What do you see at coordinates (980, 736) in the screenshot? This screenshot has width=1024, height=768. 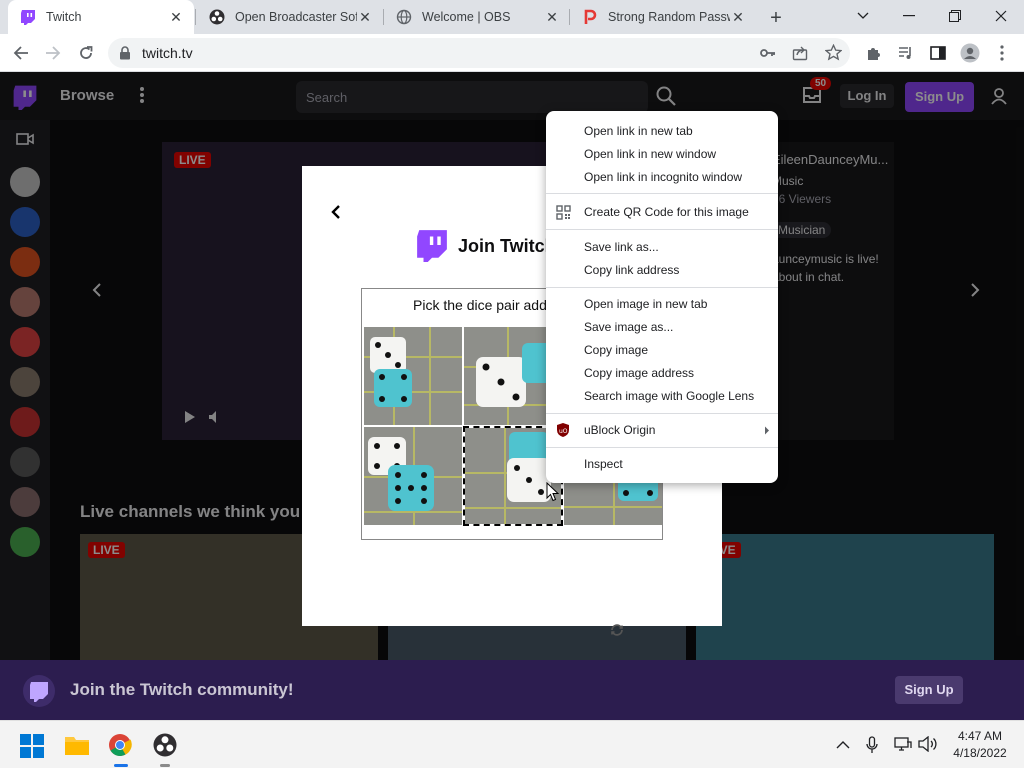 I see `clock-time: 4:47 AM` at bounding box center [980, 736].